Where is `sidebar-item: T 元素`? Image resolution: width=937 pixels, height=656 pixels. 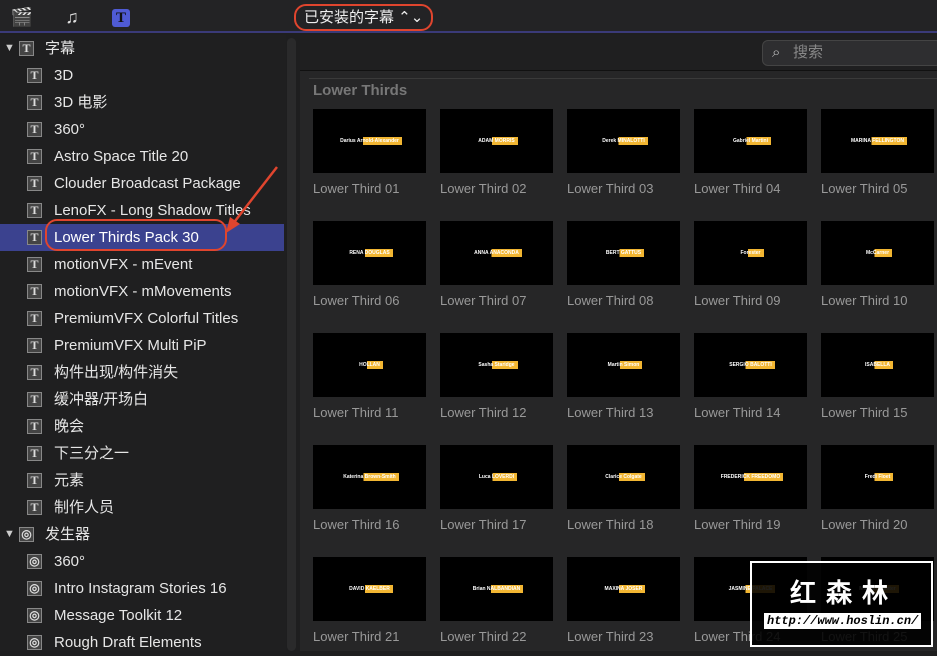
sidebar-item: T 元素 is located at coordinates (142, 480).